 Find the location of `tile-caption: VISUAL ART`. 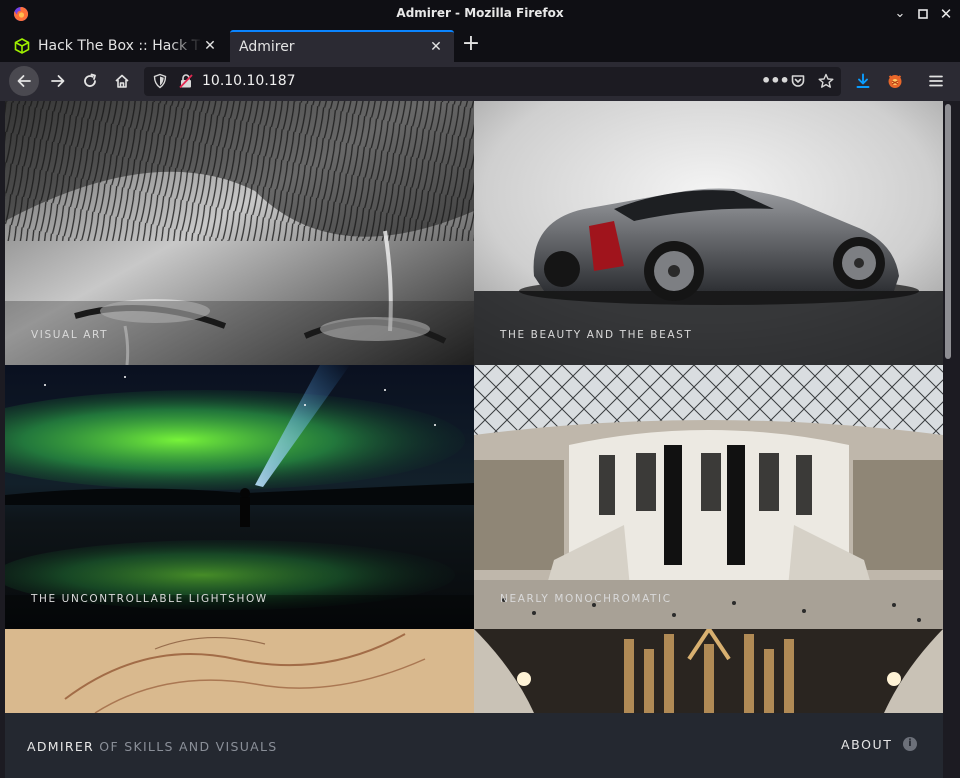

tile-caption: VISUAL ART is located at coordinates (70, 335).